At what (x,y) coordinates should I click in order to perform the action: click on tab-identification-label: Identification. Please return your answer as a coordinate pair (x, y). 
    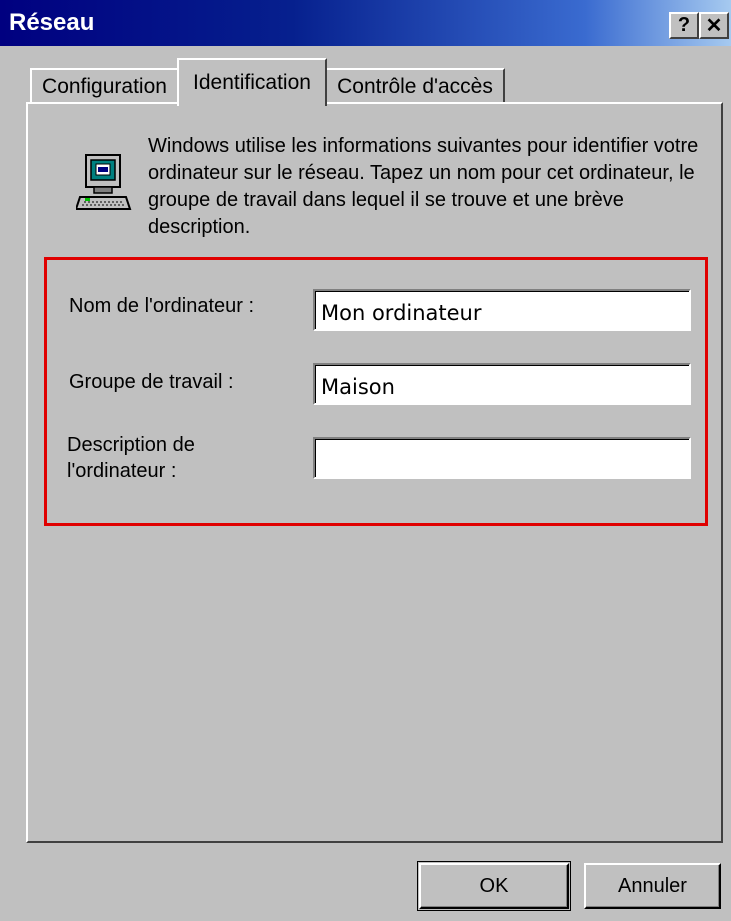
    Looking at the image, I should click on (252, 82).